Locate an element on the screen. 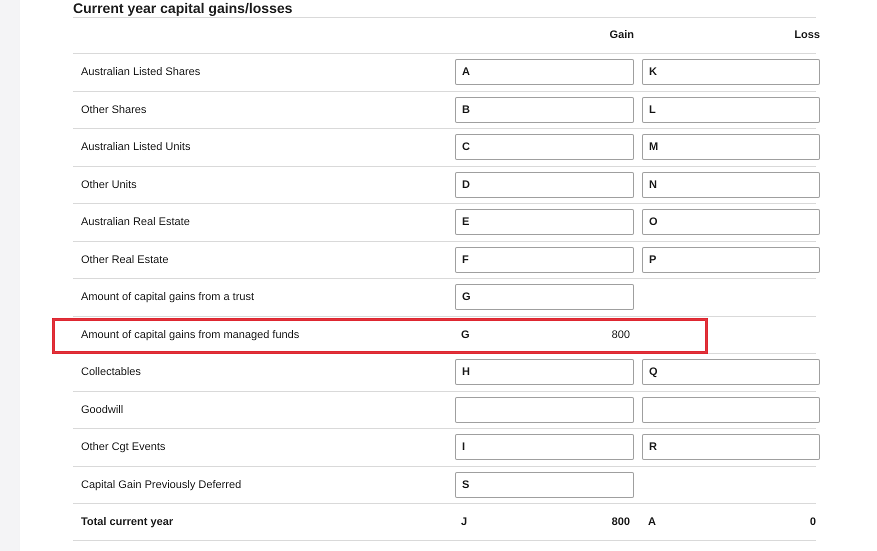  column-header: Gain is located at coordinates (621, 36).